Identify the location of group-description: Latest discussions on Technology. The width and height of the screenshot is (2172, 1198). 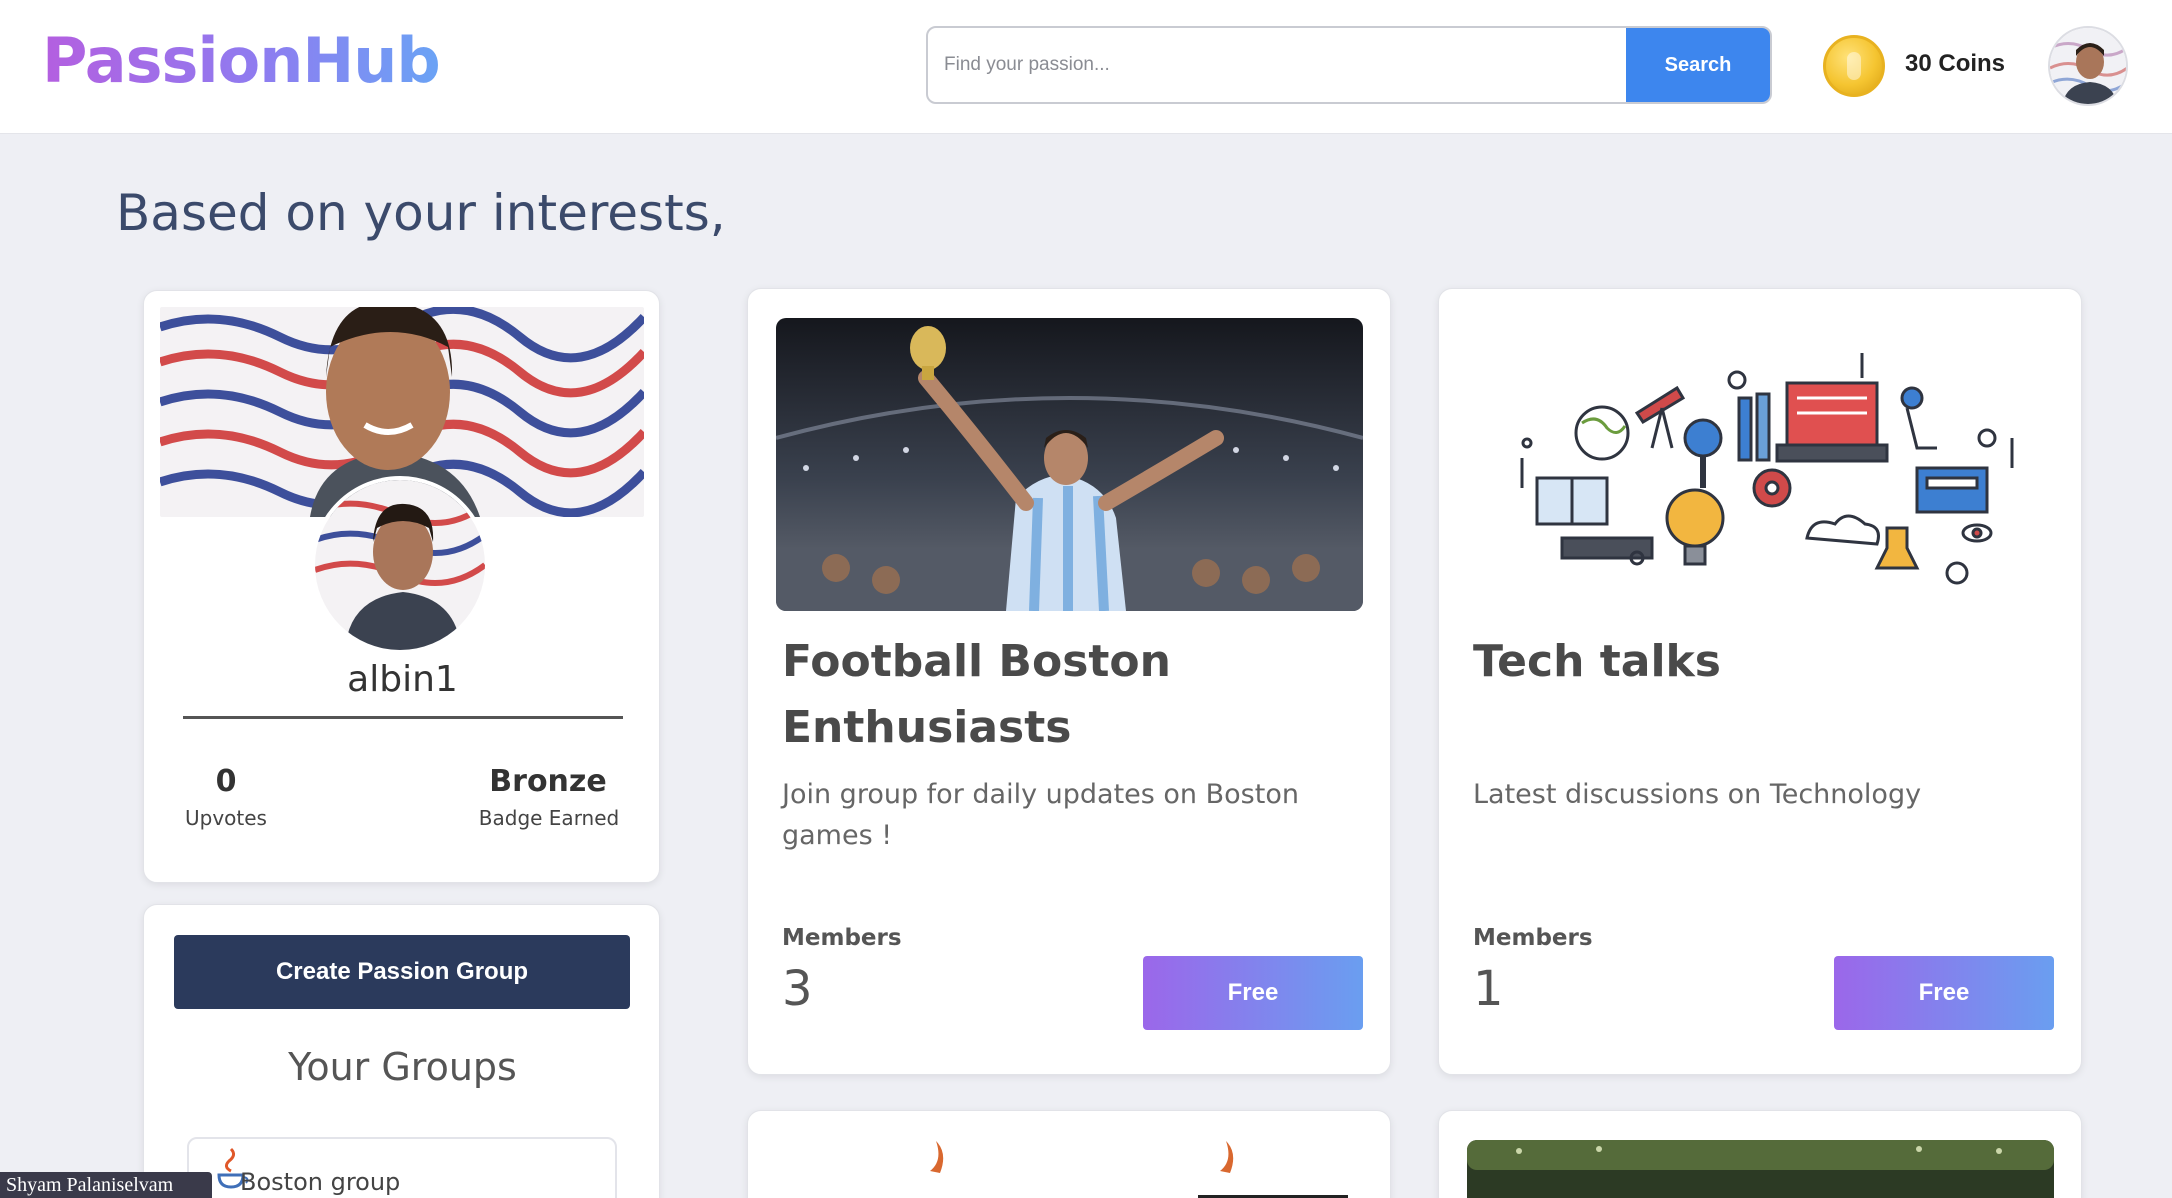
(1697, 794).